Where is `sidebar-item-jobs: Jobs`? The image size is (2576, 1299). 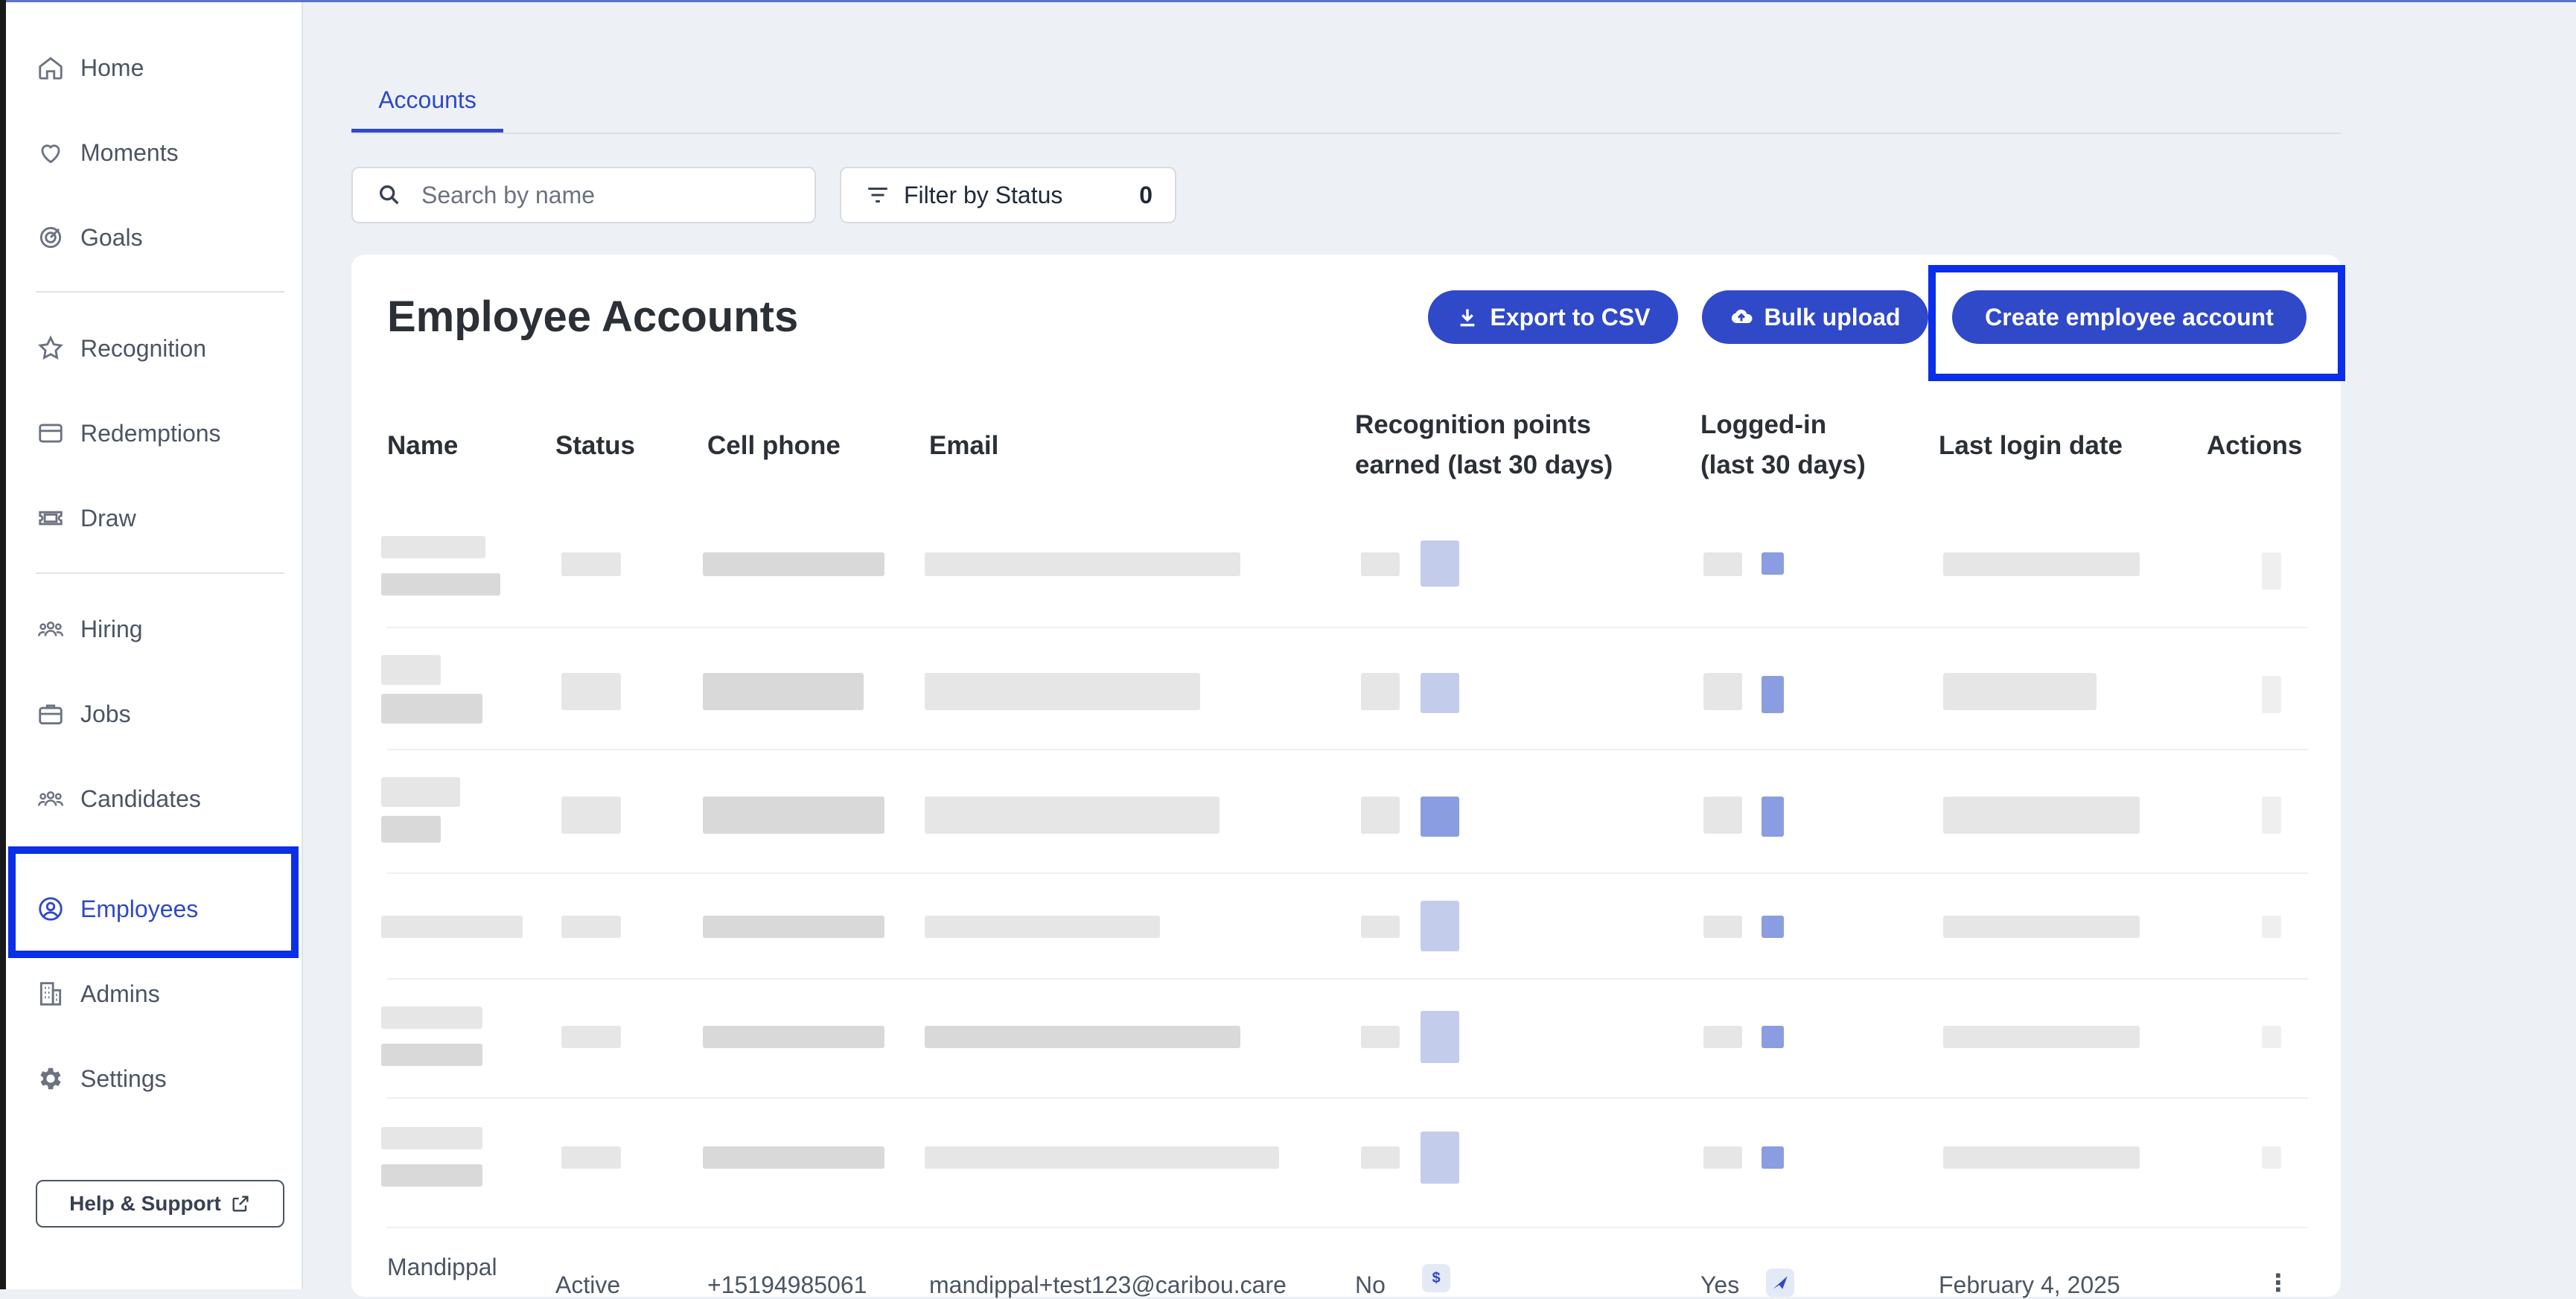
sidebar-item-jobs: Jobs is located at coordinates (157, 714).